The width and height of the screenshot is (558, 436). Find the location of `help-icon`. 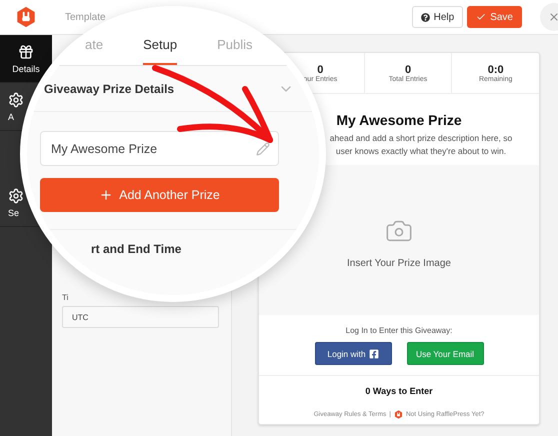

help-icon is located at coordinates (425, 17).